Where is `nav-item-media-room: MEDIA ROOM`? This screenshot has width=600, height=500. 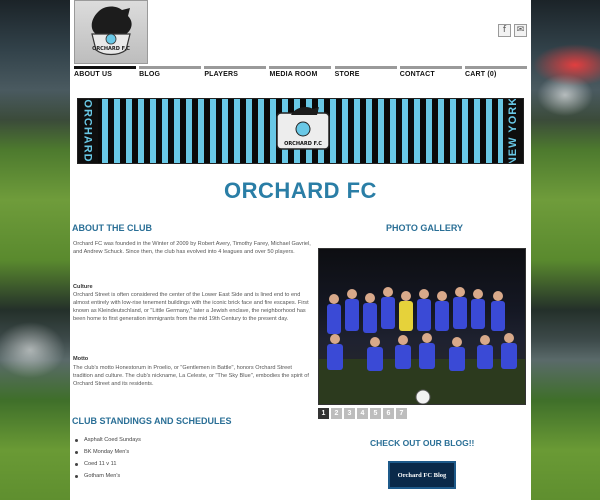
nav-item-media-room: MEDIA ROOM is located at coordinates (300, 73).